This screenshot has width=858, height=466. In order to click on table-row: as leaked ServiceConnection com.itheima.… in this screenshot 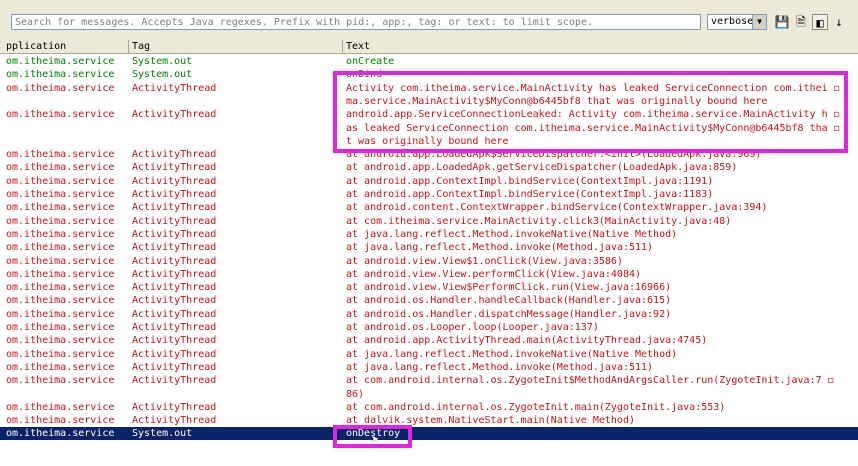, I will do `click(429, 128)`.